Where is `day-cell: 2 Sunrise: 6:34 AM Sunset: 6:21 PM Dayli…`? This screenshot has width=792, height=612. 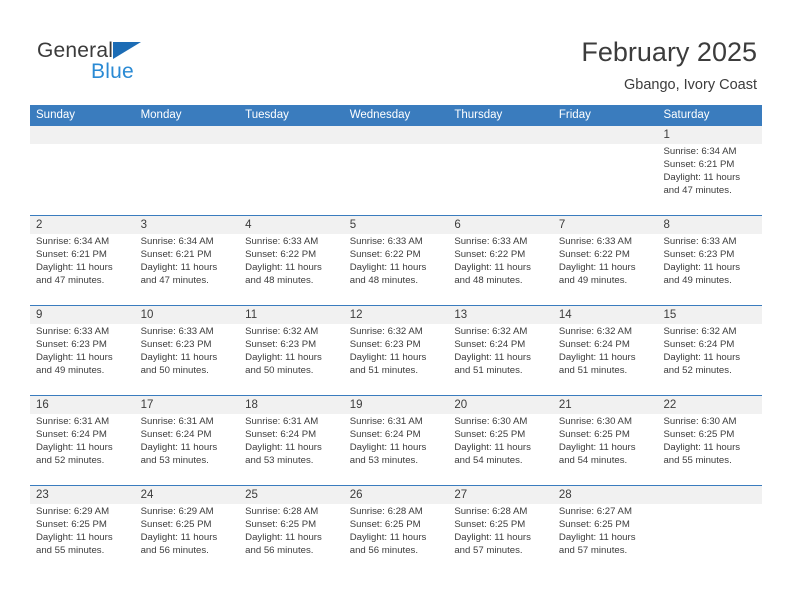 day-cell: 2 Sunrise: 6:34 AM Sunset: 6:21 PM Dayli… is located at coordinates (82, 260).